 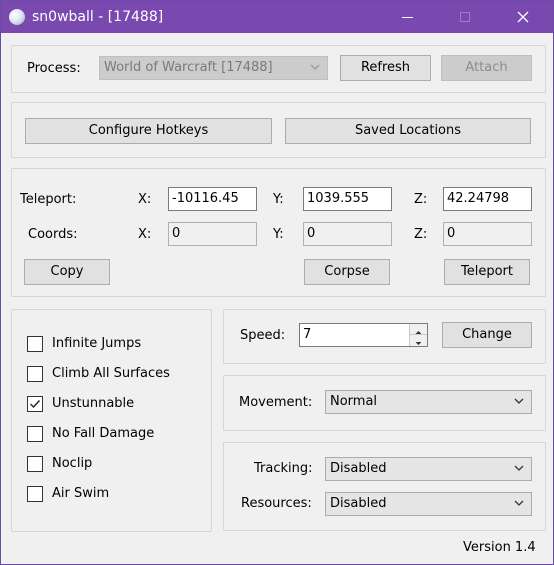 I want to click on coords-x-field: 0, so click(x=212, y=234).